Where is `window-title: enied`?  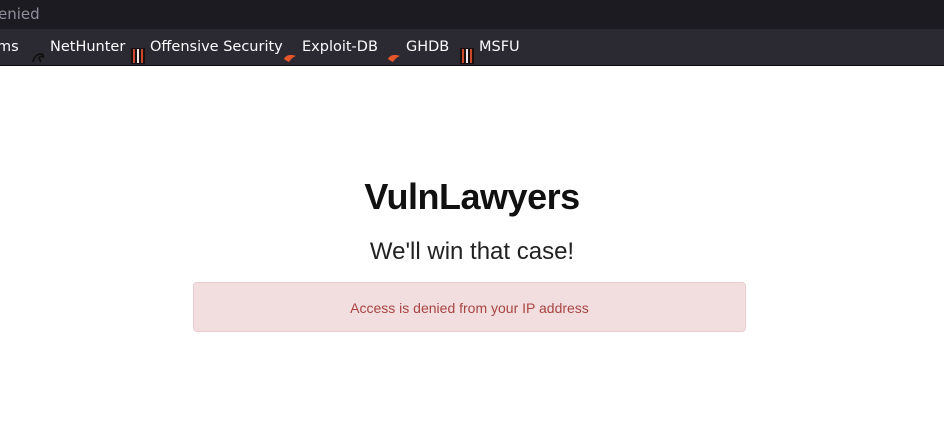
window-title: enied is located at coordinates (20, 14).